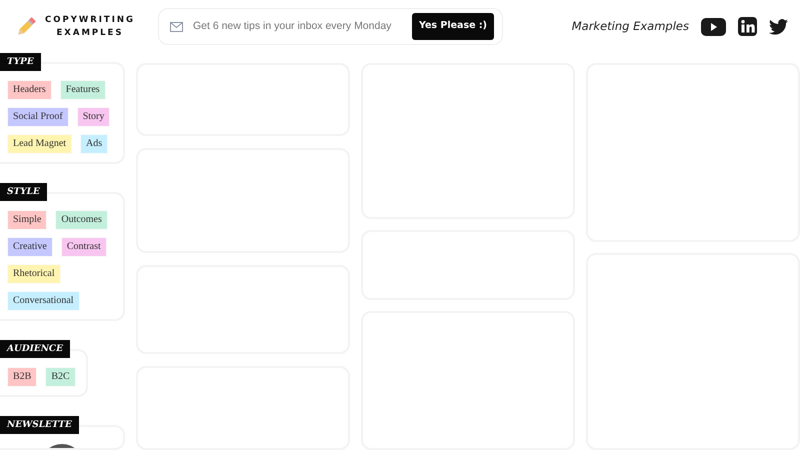 The image size is (800, 450). What do you see at coordinates (83, 247) in the screenshot?
I see `filter-tag: Contrast` at bounding box center [83, 247].